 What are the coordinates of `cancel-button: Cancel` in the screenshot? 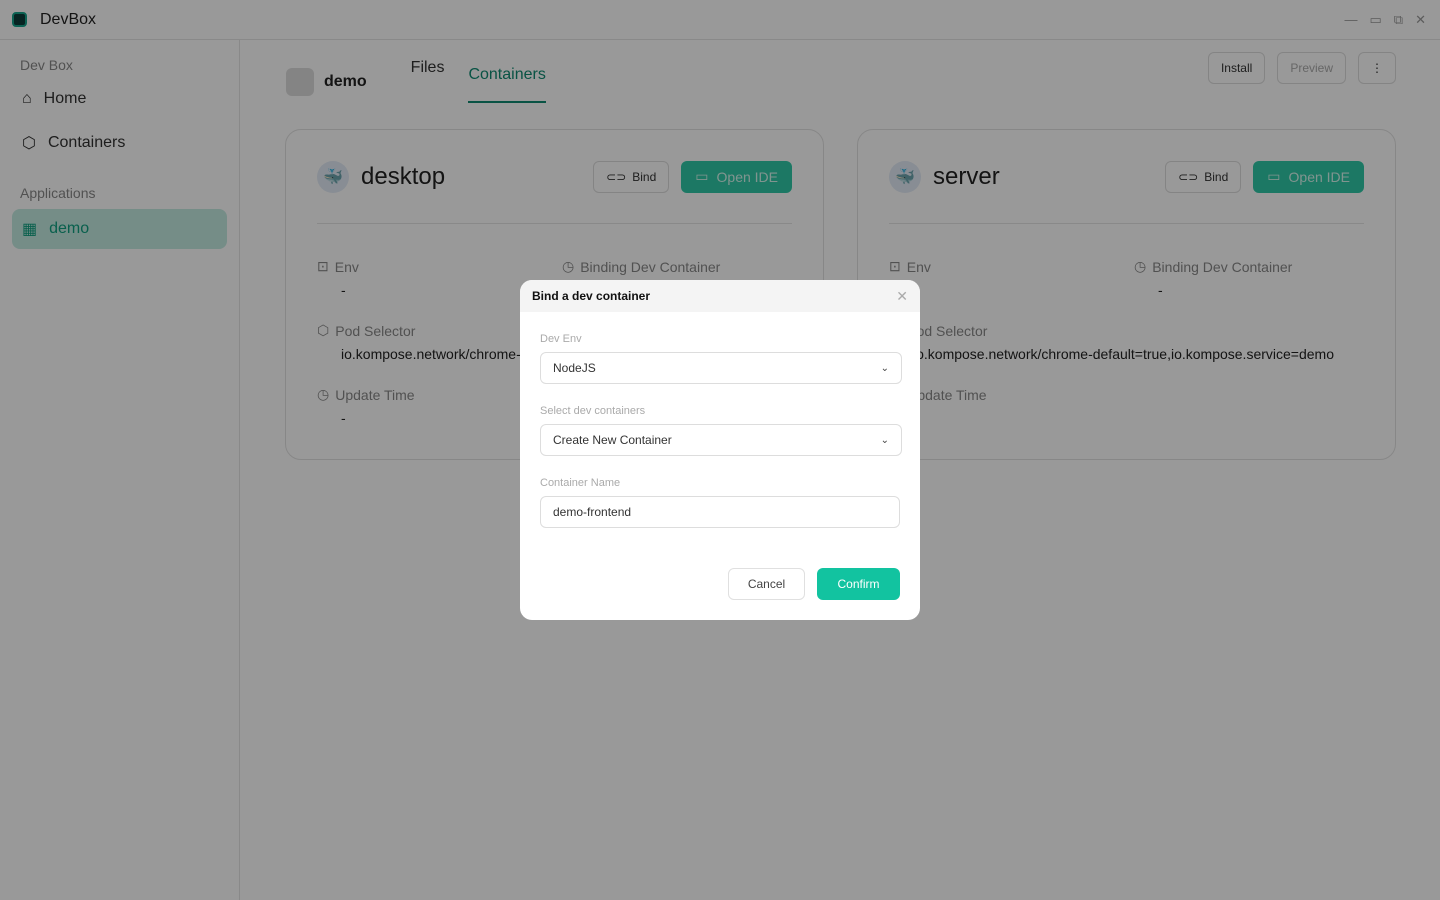 It's located at (766, 584).